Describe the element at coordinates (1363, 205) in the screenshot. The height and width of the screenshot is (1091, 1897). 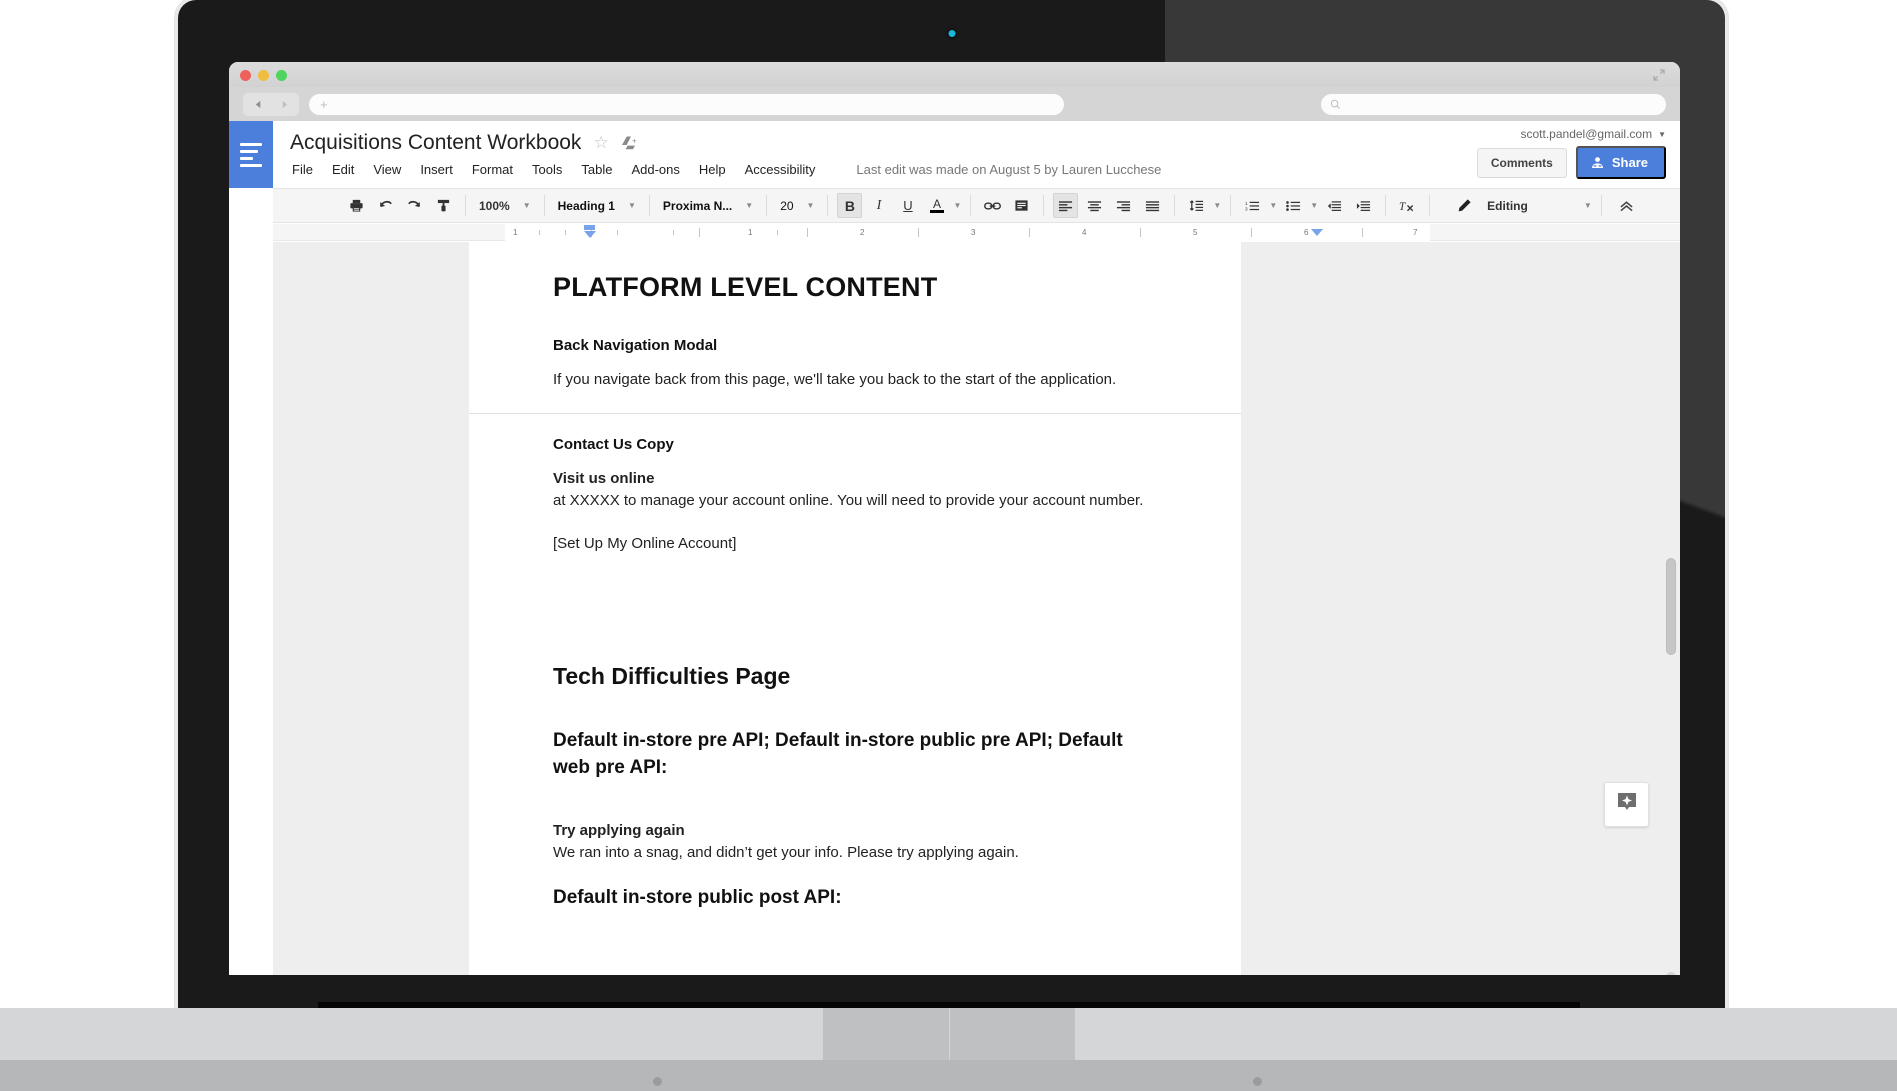
I see `increase-indent-icon` at that location.